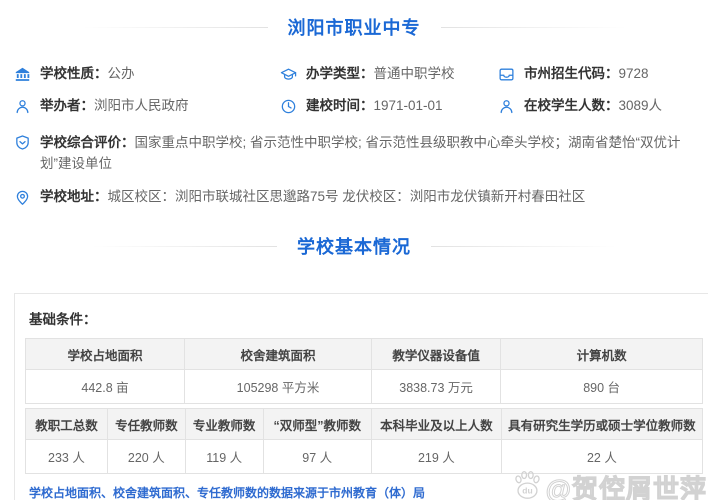 The image size is (708, 500). I want to click on student-icon, so click(506, 106).